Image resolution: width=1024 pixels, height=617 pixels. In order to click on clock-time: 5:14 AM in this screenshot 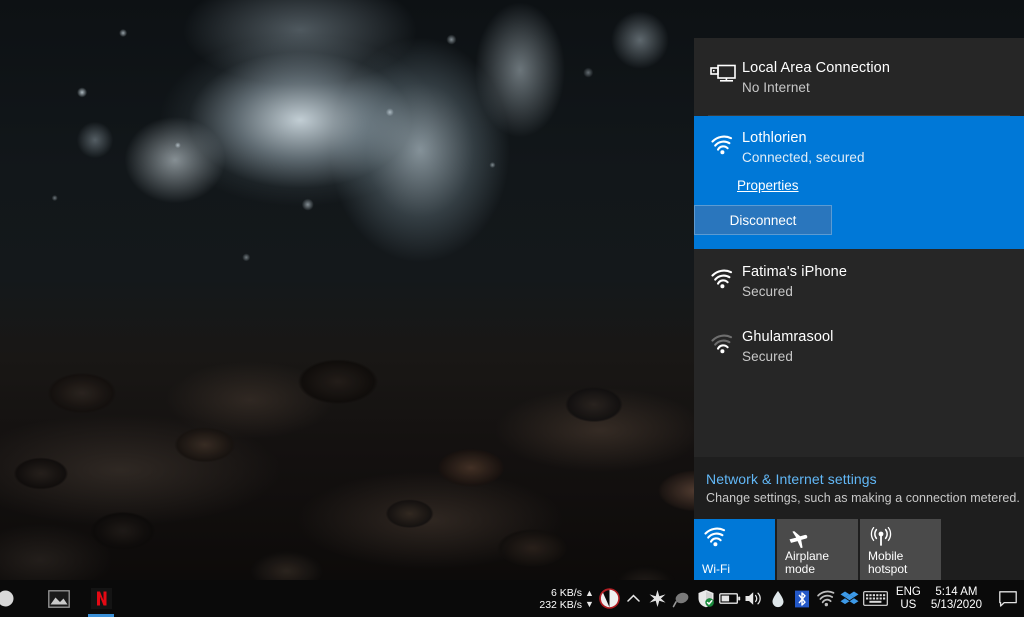, I will do `click(956, 591)`.